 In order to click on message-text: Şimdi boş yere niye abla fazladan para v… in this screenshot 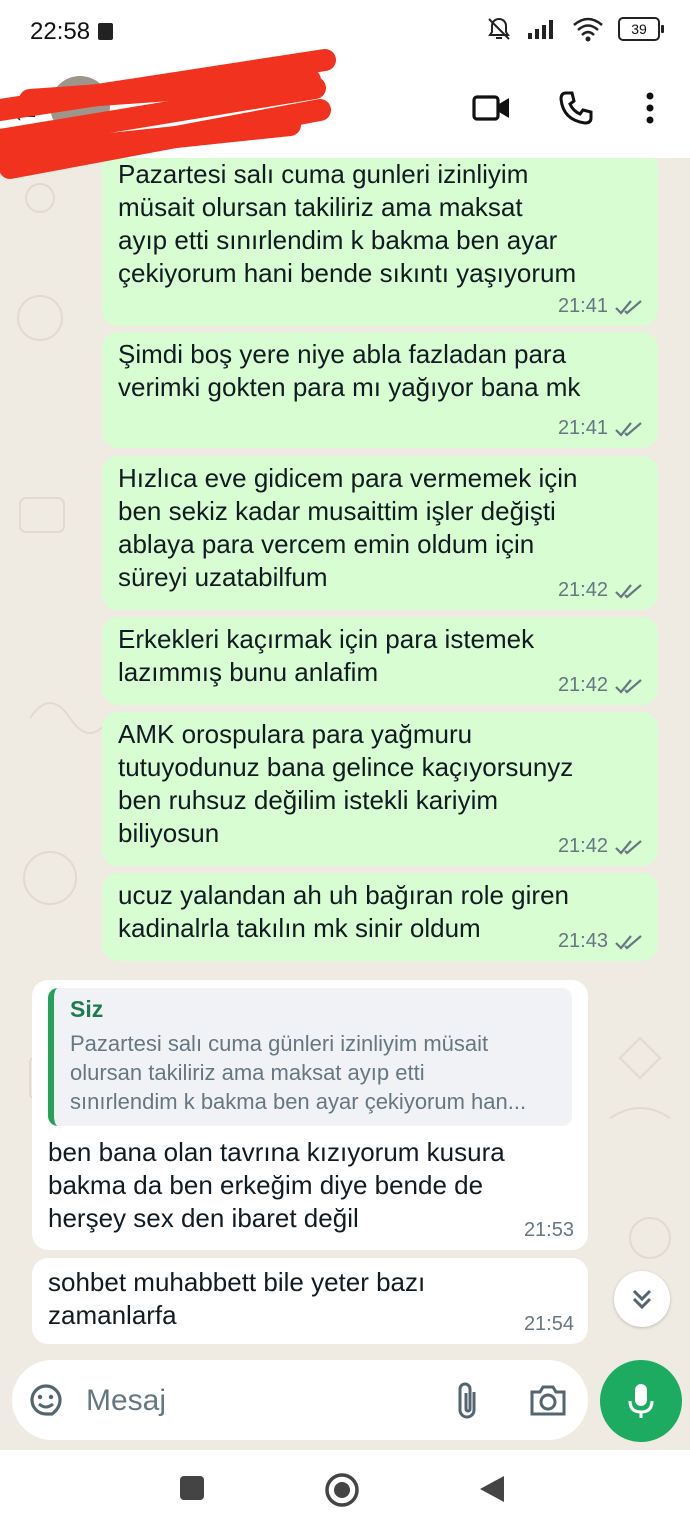, I will do `click(349, 370)`.